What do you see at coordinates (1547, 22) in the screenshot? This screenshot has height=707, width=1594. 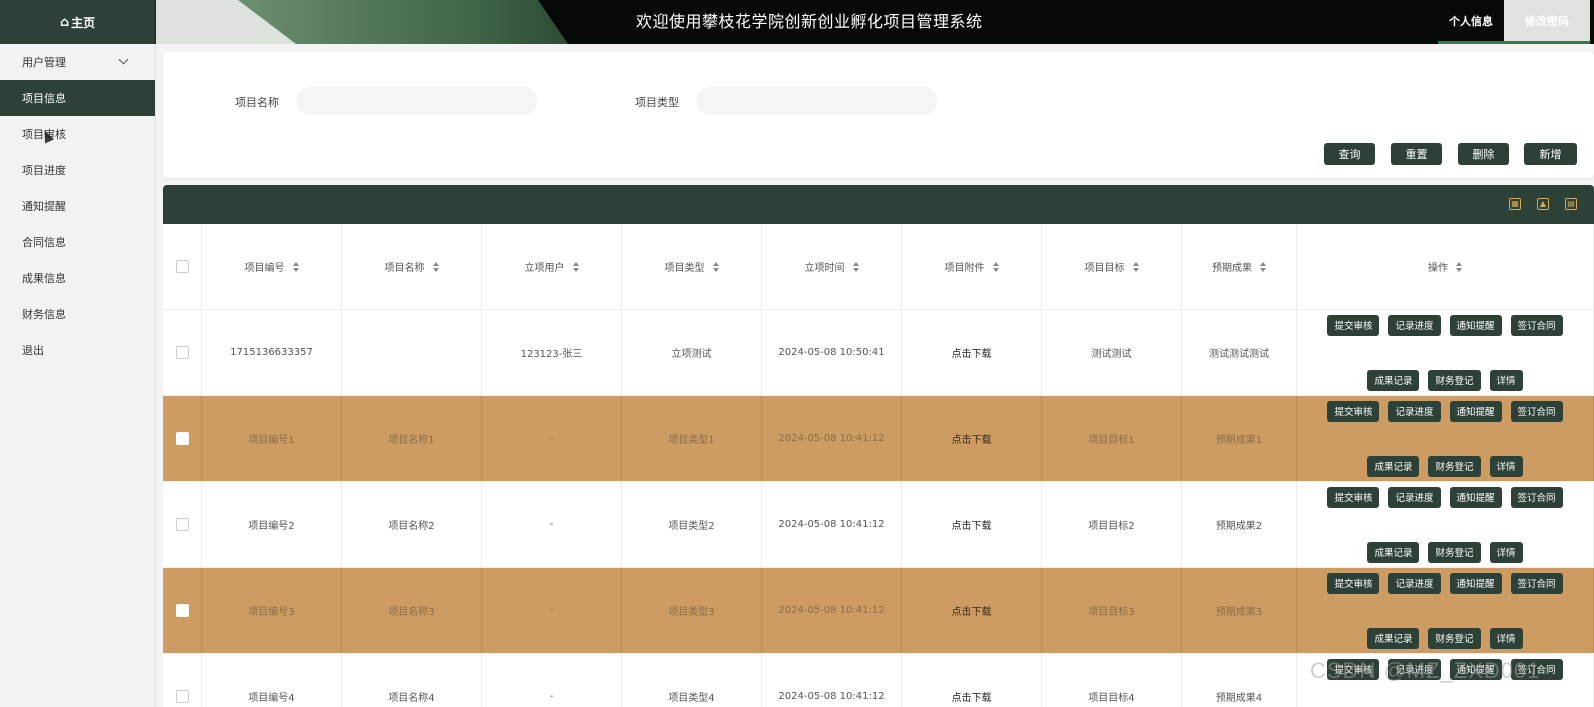 I see `tab-change-password: 修改密码` at bounding box center [1547, 22].